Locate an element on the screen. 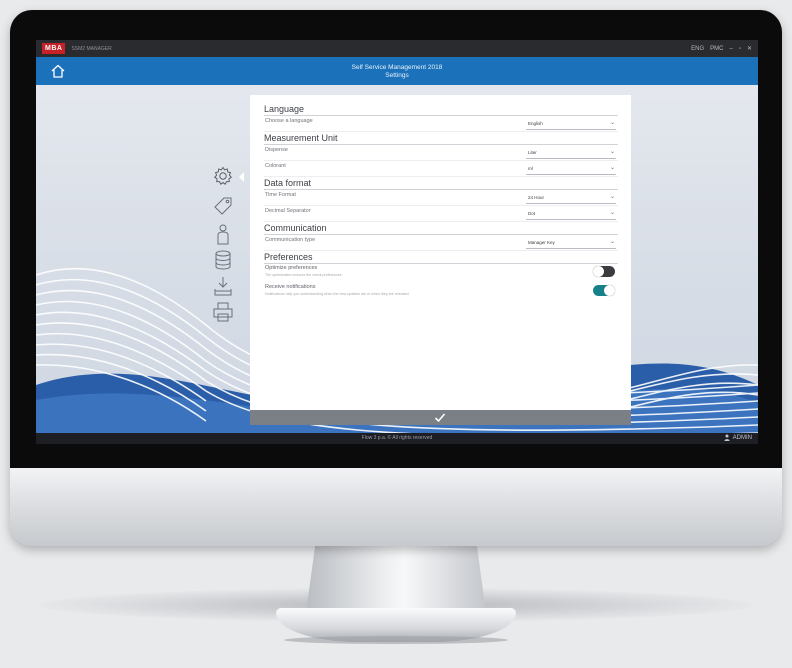  nav-item-settings is located at coordinates (228, 176).